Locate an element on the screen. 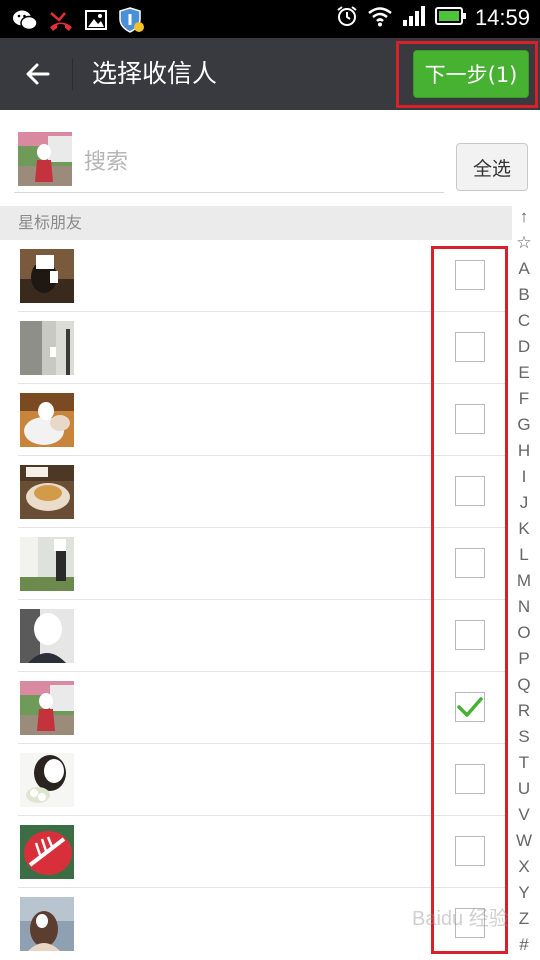 The height and width of the screenshot is (960, 540). index-letter: F is located at coordinates (524, 399).